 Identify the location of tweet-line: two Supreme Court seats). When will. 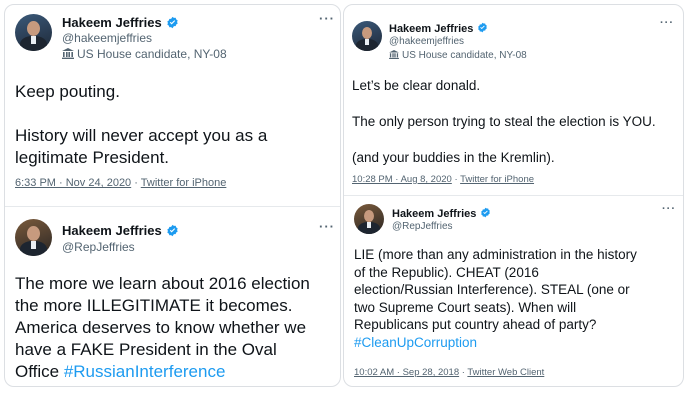
(465, 307).